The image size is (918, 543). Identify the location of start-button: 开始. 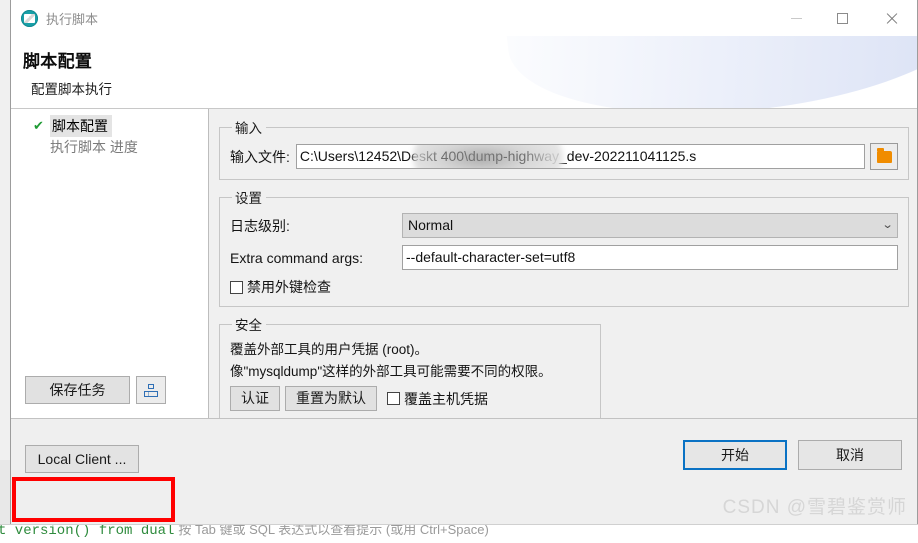
(735, 455).